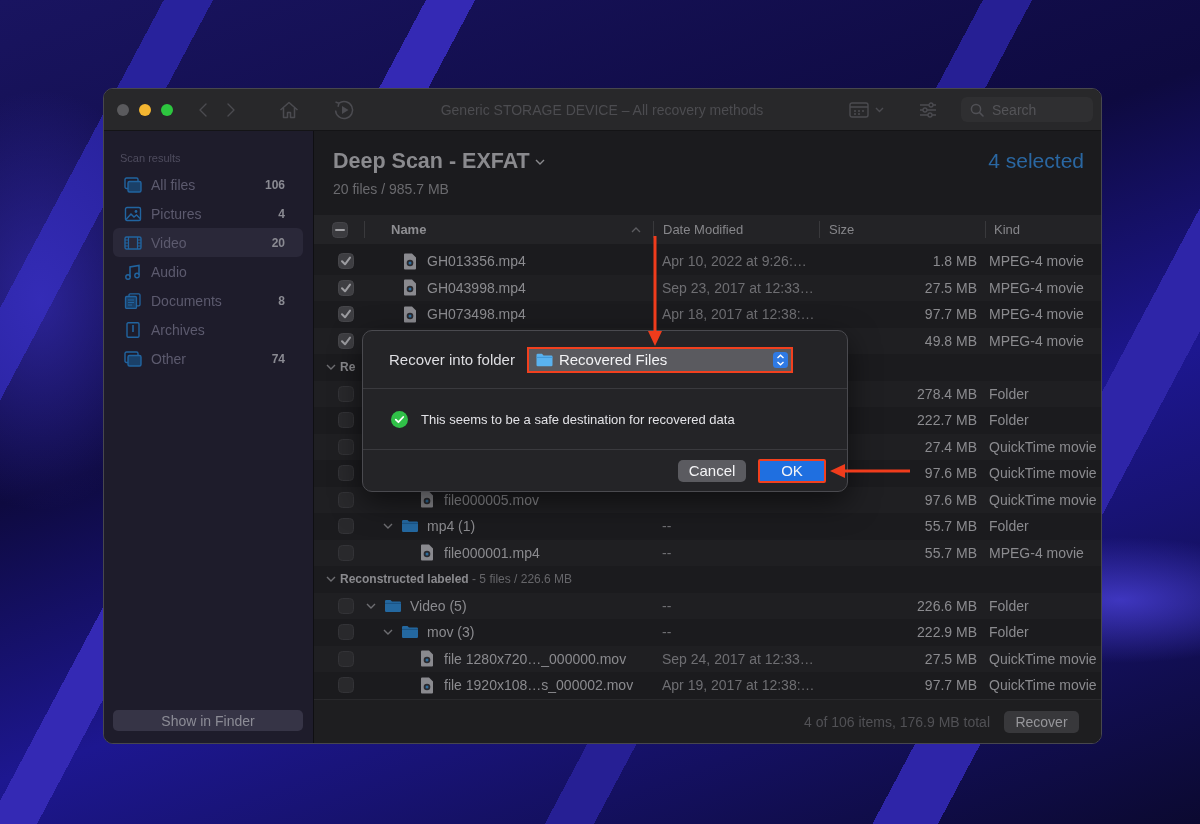  What do you see at coordinates (167, 109) in the screenshot?
I see `zoom-button` at bounding box center [167, 109].